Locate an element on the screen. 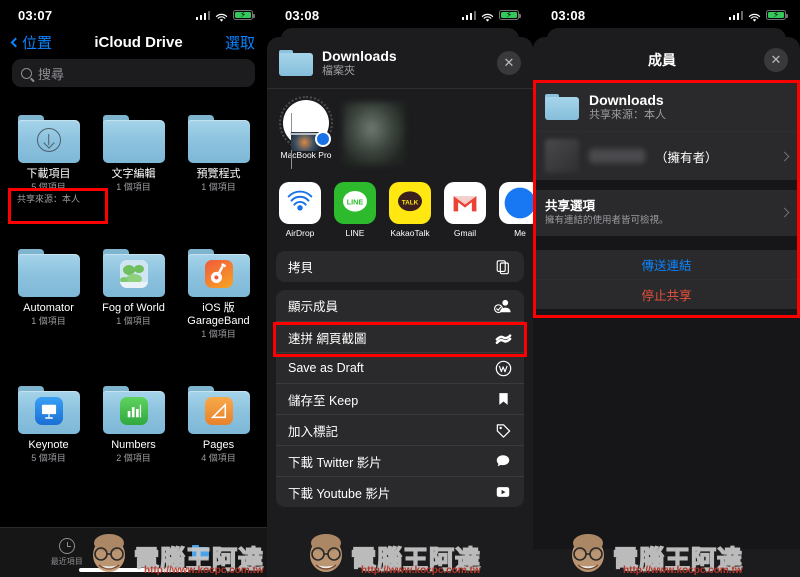  action-label: Save as Draft is located at coordinates (326, 368).